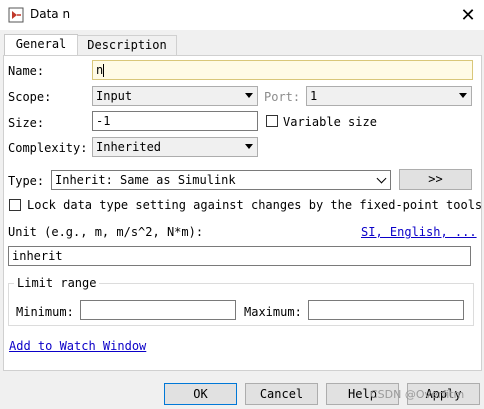 This screenshot has height=409, width=484. Describe the element at coordinates (16, 15) in the screenshot. I see `simulink-data-icon` at that location.